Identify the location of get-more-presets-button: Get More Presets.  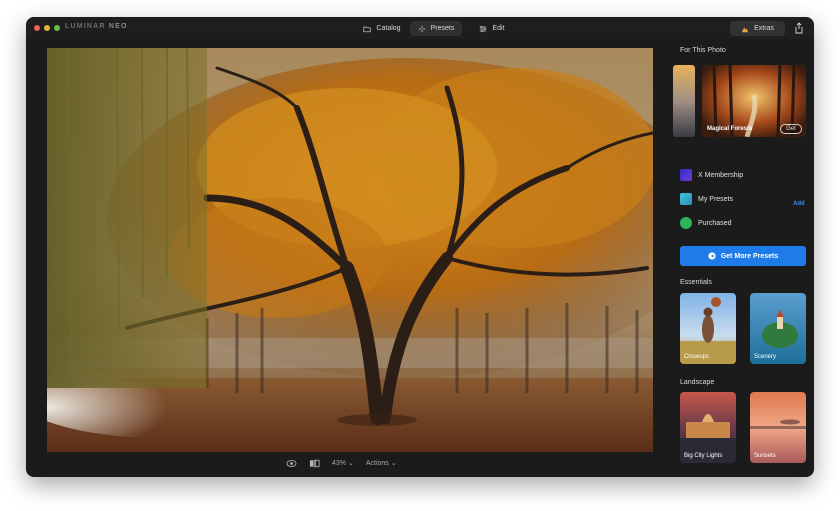
(743, 256).